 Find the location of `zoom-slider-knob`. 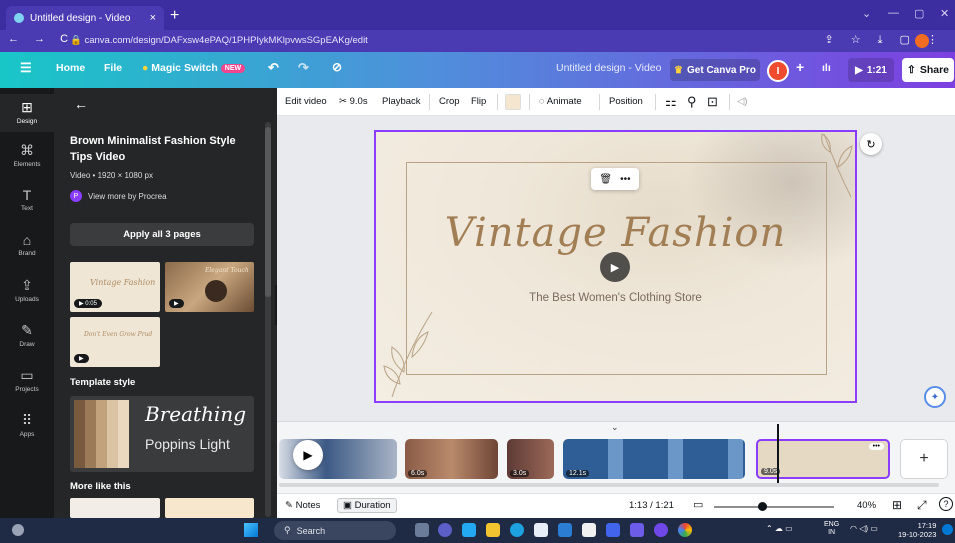

zoom-slider-knob is located at coordinates (762, 506).